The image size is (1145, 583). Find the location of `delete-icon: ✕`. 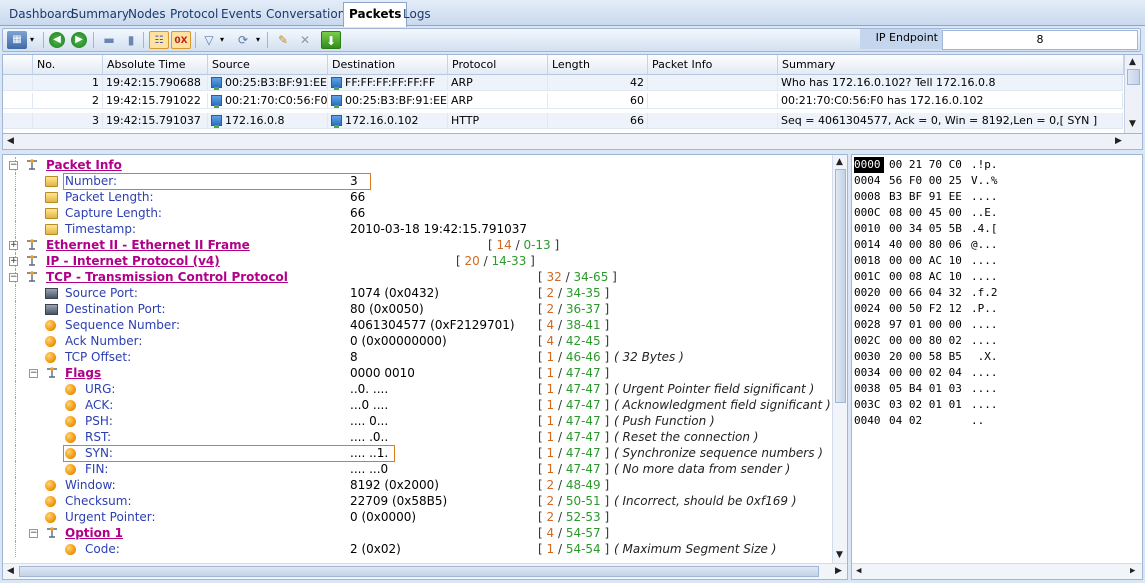

delete-icon: ✕ is located at coordinates (305, 40).